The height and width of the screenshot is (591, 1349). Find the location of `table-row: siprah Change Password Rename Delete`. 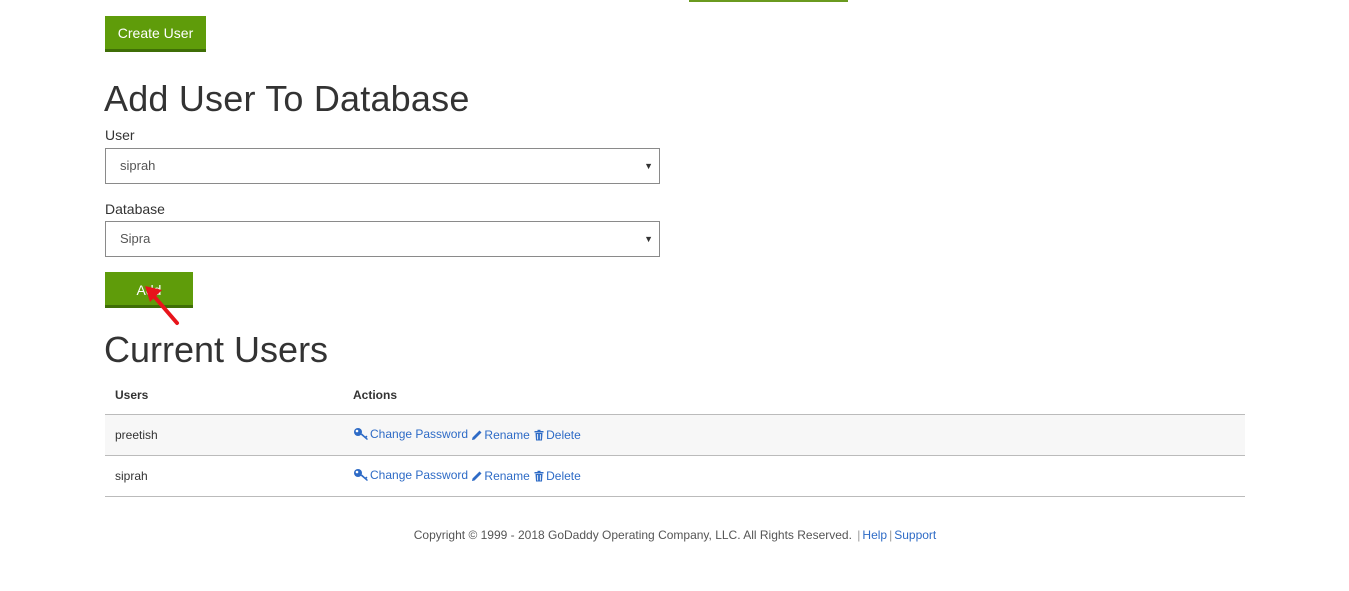

table-row: siprah Change Password Rename Delete is located at coordinates (675, 476).